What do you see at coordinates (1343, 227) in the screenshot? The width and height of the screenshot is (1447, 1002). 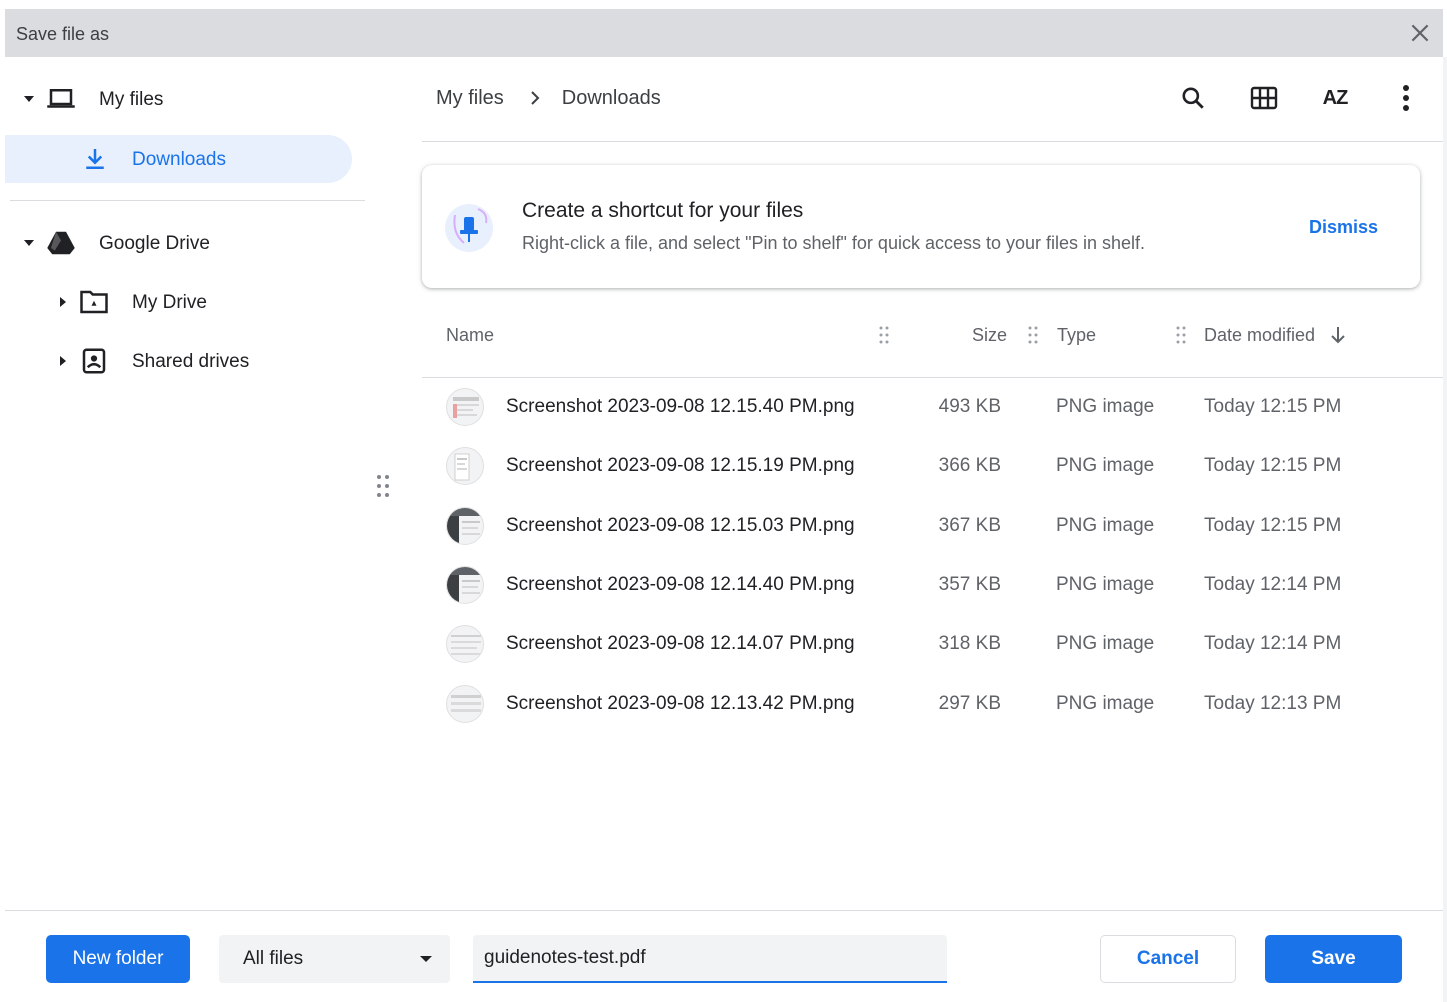 I see `dismiss-button: Dismiss` at bounding box center [1343, 227].